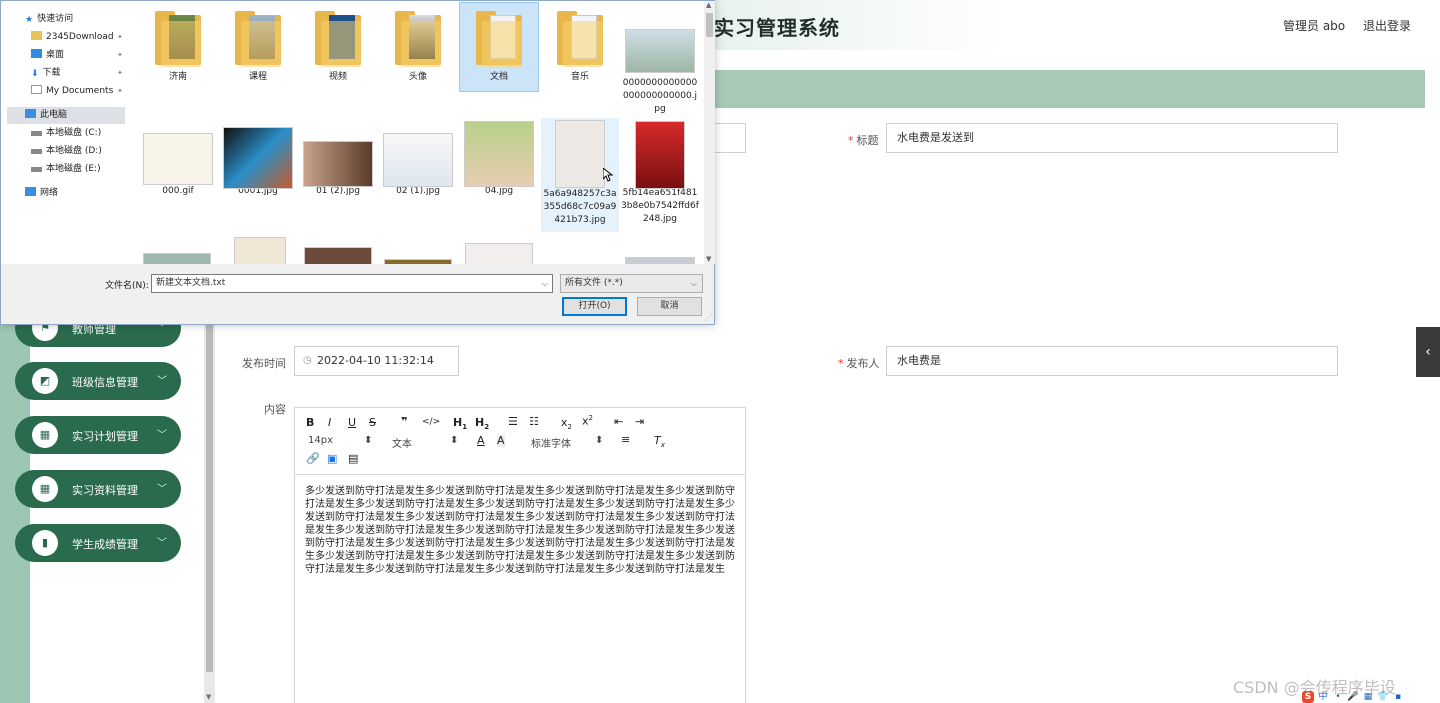 This screenshot has height=703, width=1440. Describe the element at coordinates (258, 48) in the screenshot. I see `file-item: 课程` at that location.